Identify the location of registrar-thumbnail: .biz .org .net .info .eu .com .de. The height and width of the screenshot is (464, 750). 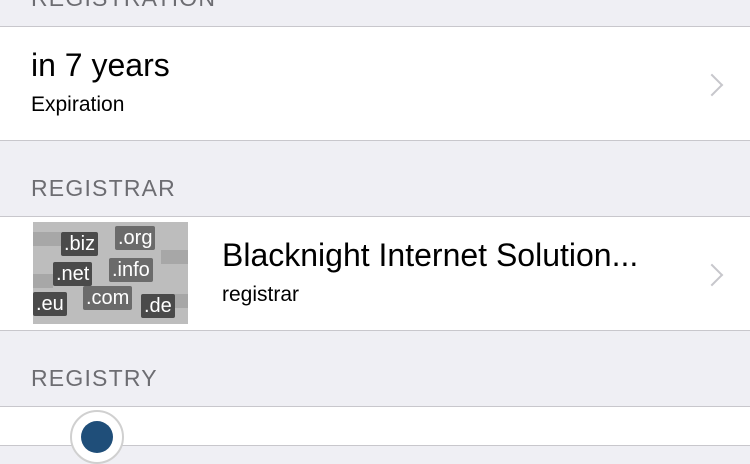
(110, 273).